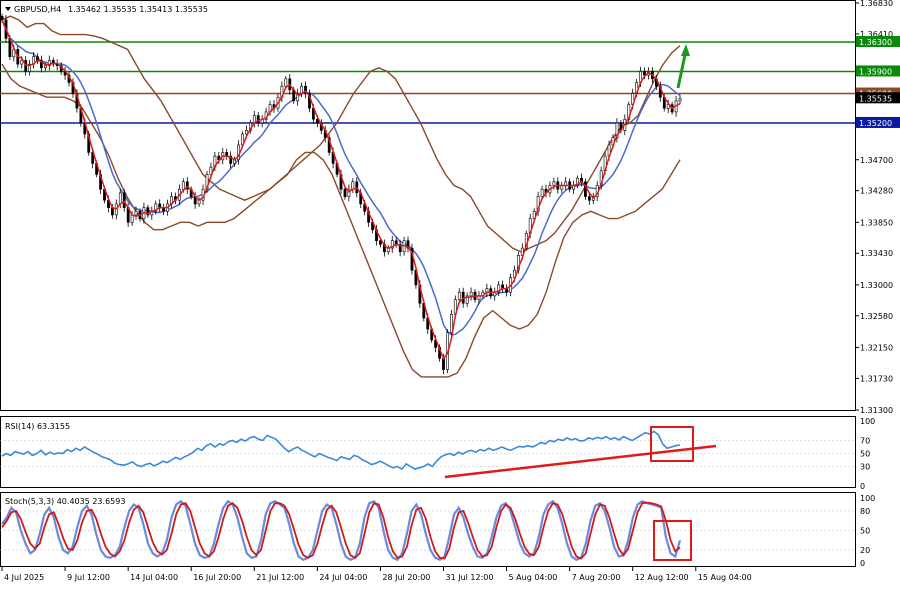 The height and width of the screenshot is (591, 900). What do you see at coordinates (876, 4) in the screenshot?
I see `price-tick-label: 1.36830` at bounding box center [876, 4].